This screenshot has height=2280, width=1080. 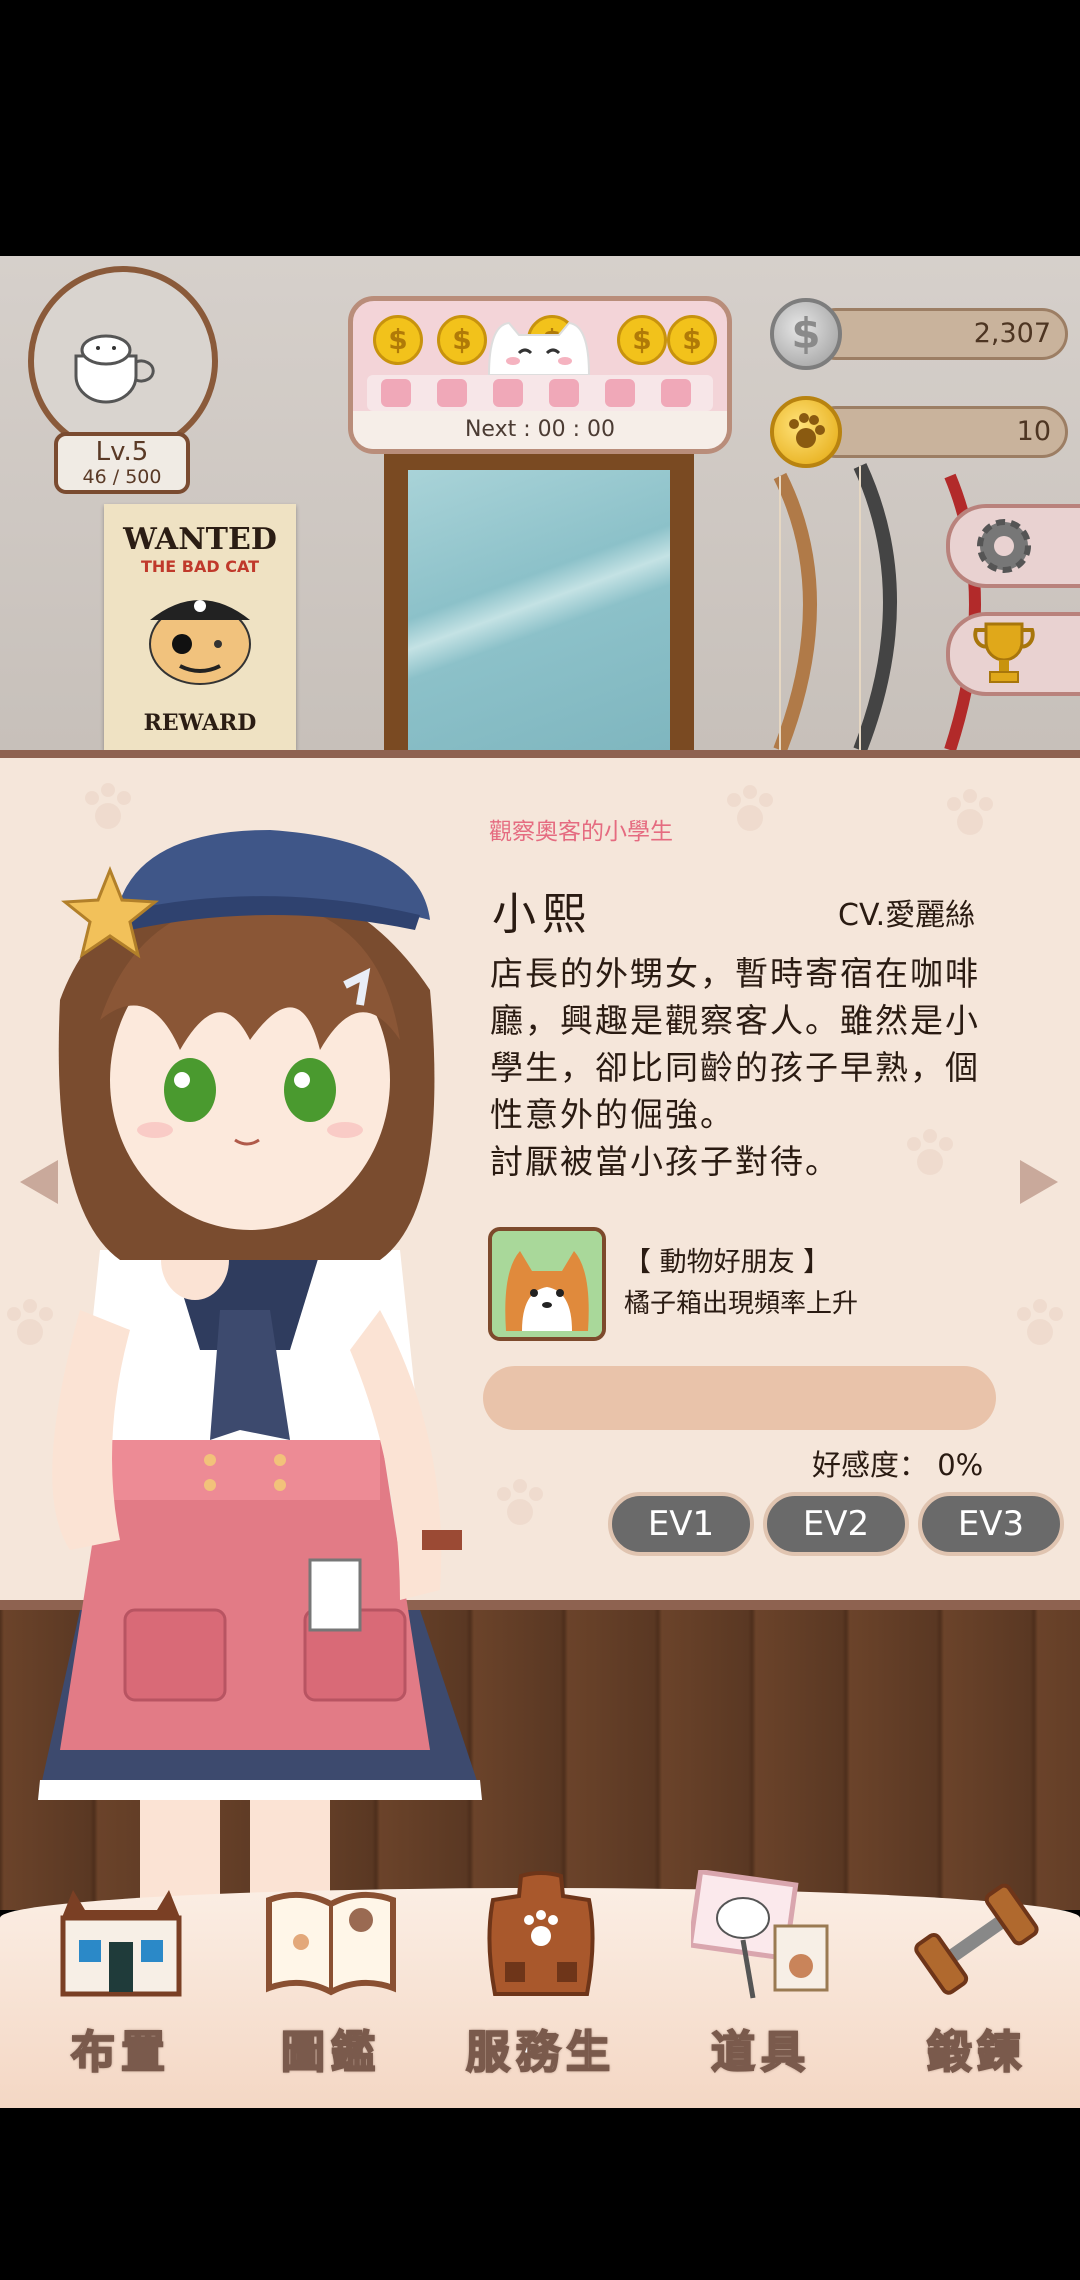 What do you see at coordinates (1004, 546) in the screenshot?
I see `gear-icon` at bounding box center [1004, 546].